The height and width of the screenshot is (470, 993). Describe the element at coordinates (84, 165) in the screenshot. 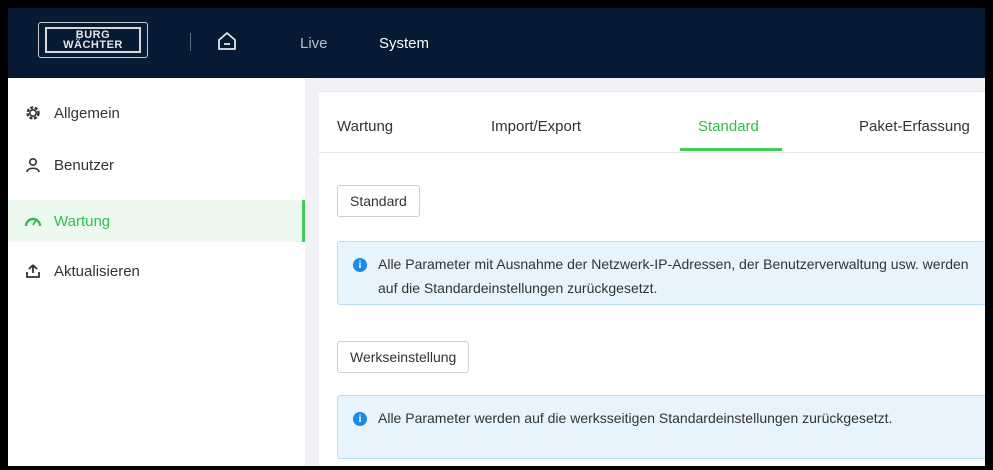

I see `sidebar-item-label: Benutzer` at that location.